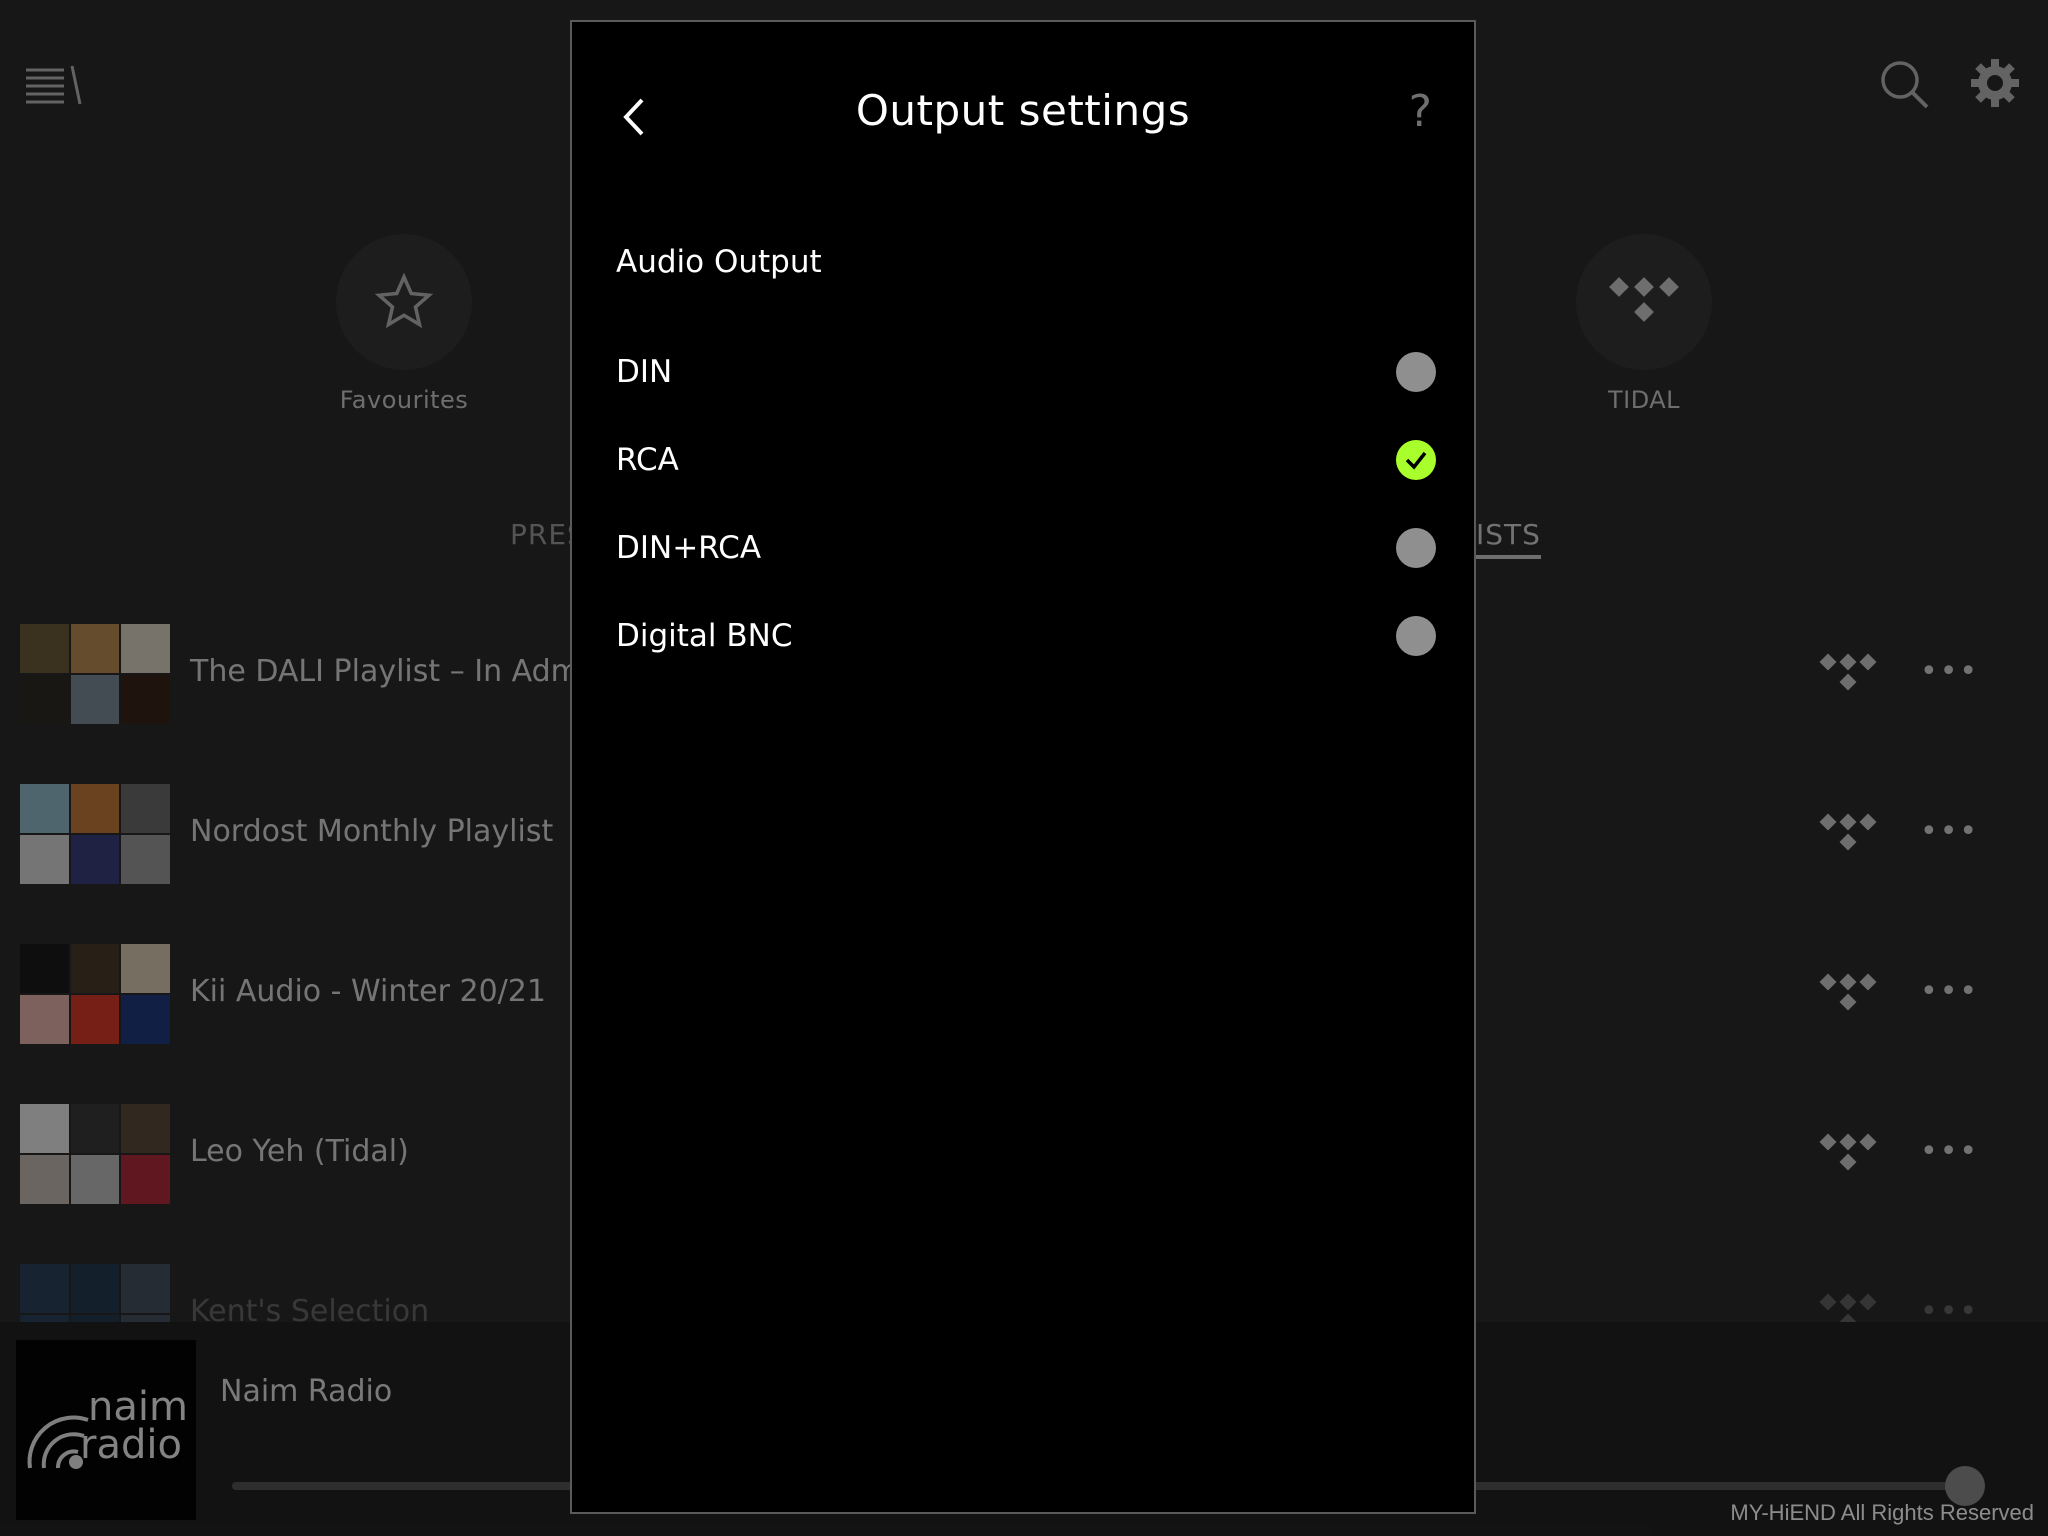  Describe the element at coordinates (1420, 111) in the screenshot. I see `help-button: ?` at that location.